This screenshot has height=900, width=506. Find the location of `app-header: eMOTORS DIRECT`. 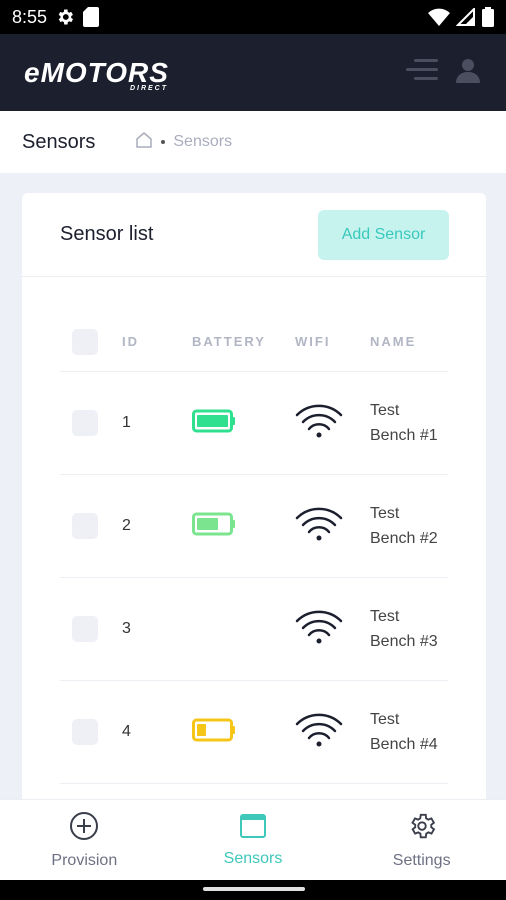

app-header: eMOTORS DIRECT is located at coordinates (253, 72).